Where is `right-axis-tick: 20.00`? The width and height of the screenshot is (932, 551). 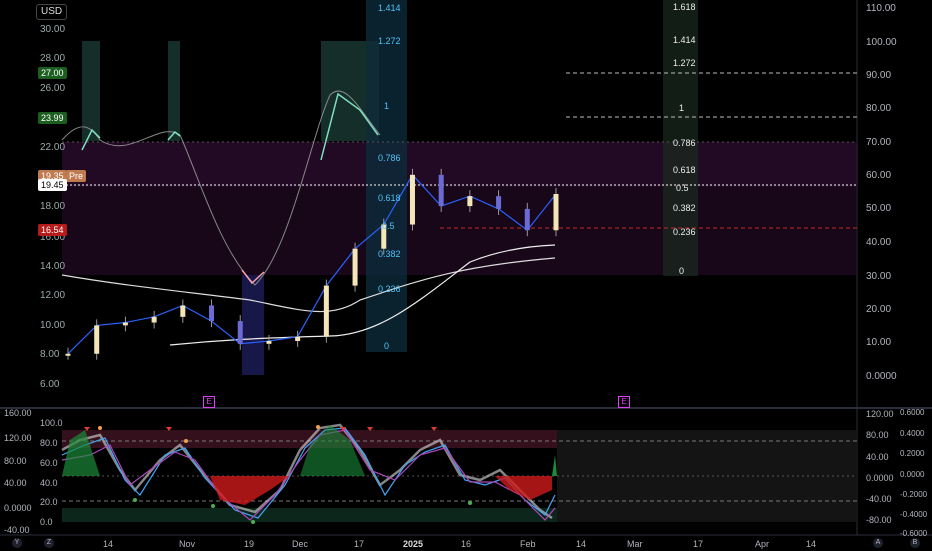
right-axis-tick: 20.00 is located at coordinates (879, 309).